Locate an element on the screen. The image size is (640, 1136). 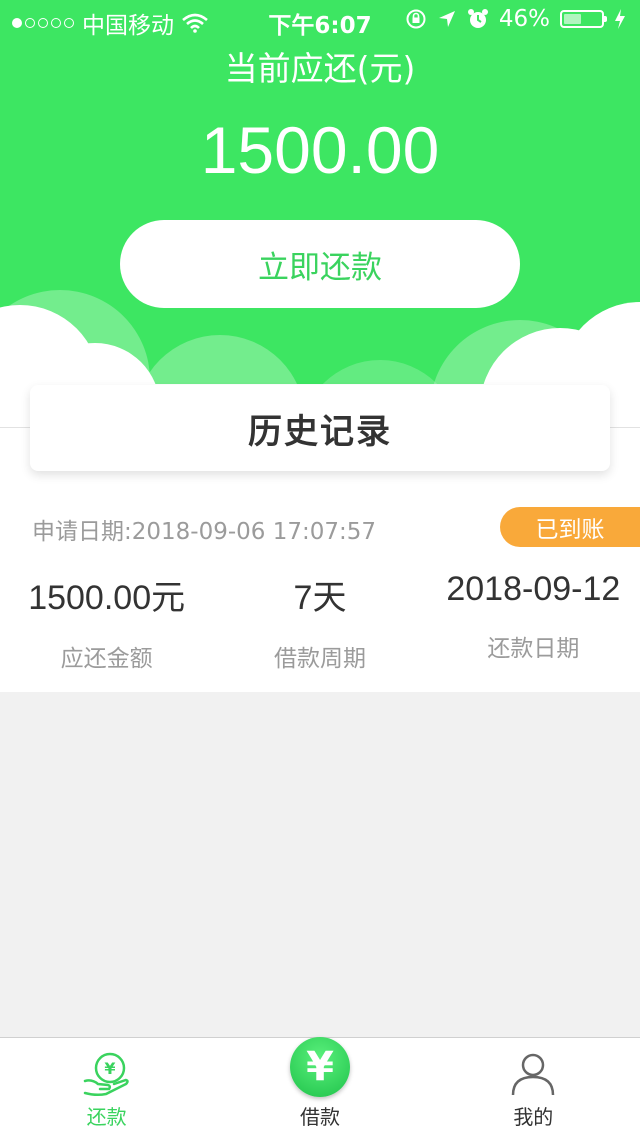
status-bar: 中国移动 下午6:07 46% is located at coordinates (320, 20).